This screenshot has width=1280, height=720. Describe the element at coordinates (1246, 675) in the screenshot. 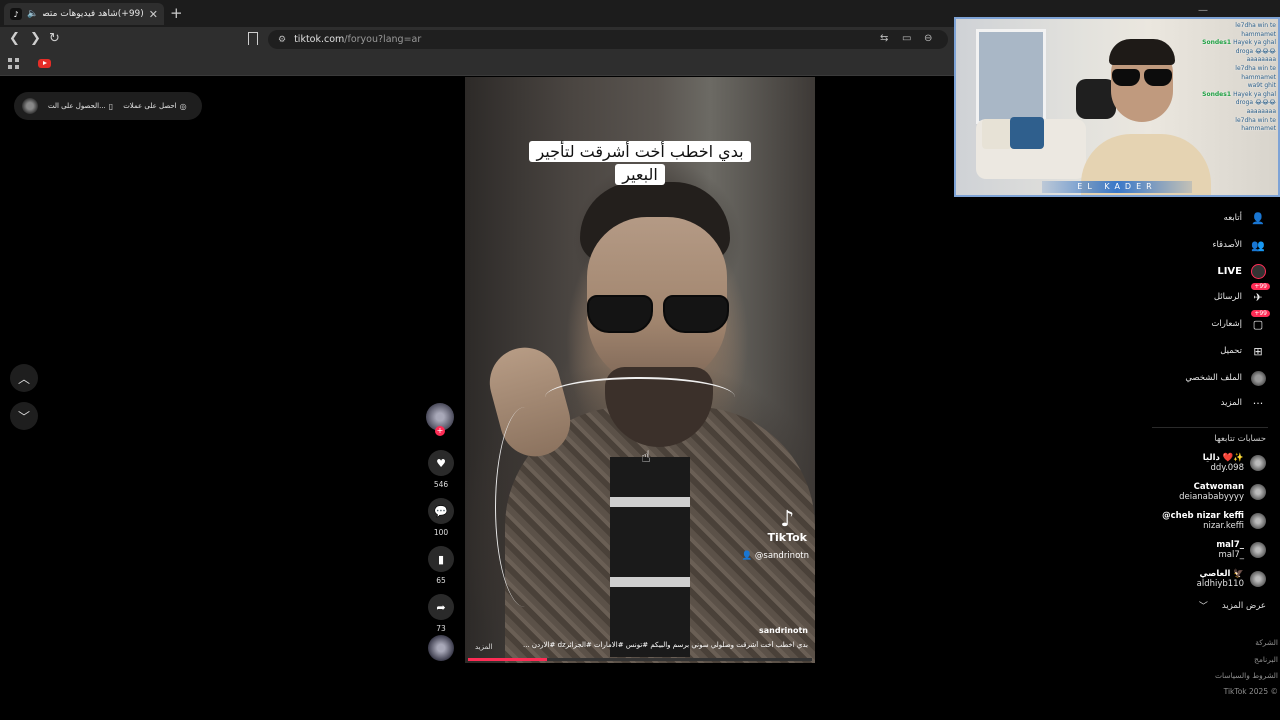

I see `footer-terms-link: الشروط والسياسات` at that location.